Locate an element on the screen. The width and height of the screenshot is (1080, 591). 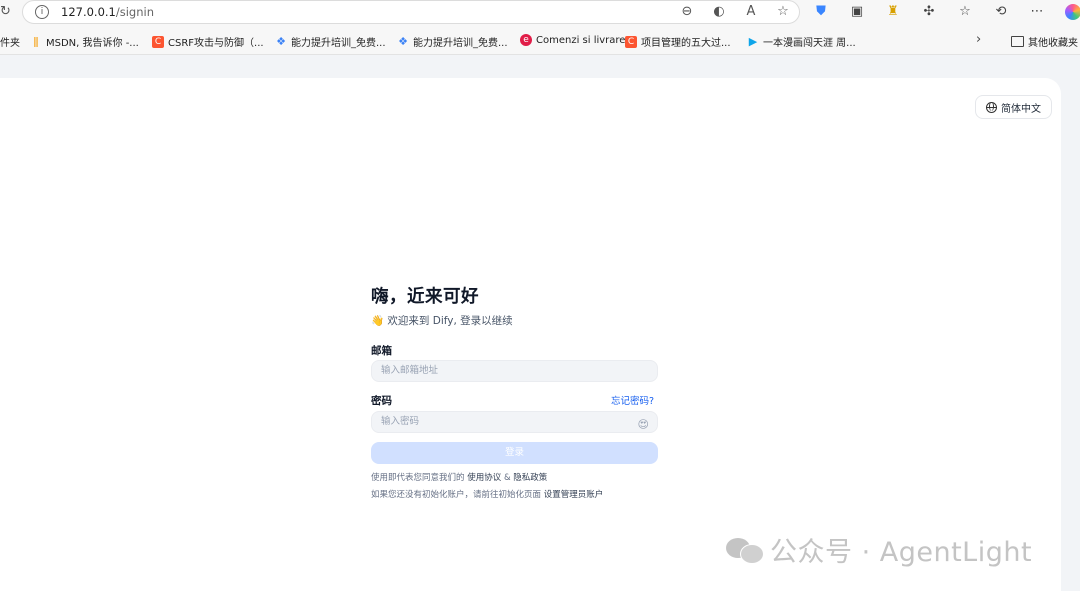
edge-extension-icon: ◐ is located at coordinates (719, 11).